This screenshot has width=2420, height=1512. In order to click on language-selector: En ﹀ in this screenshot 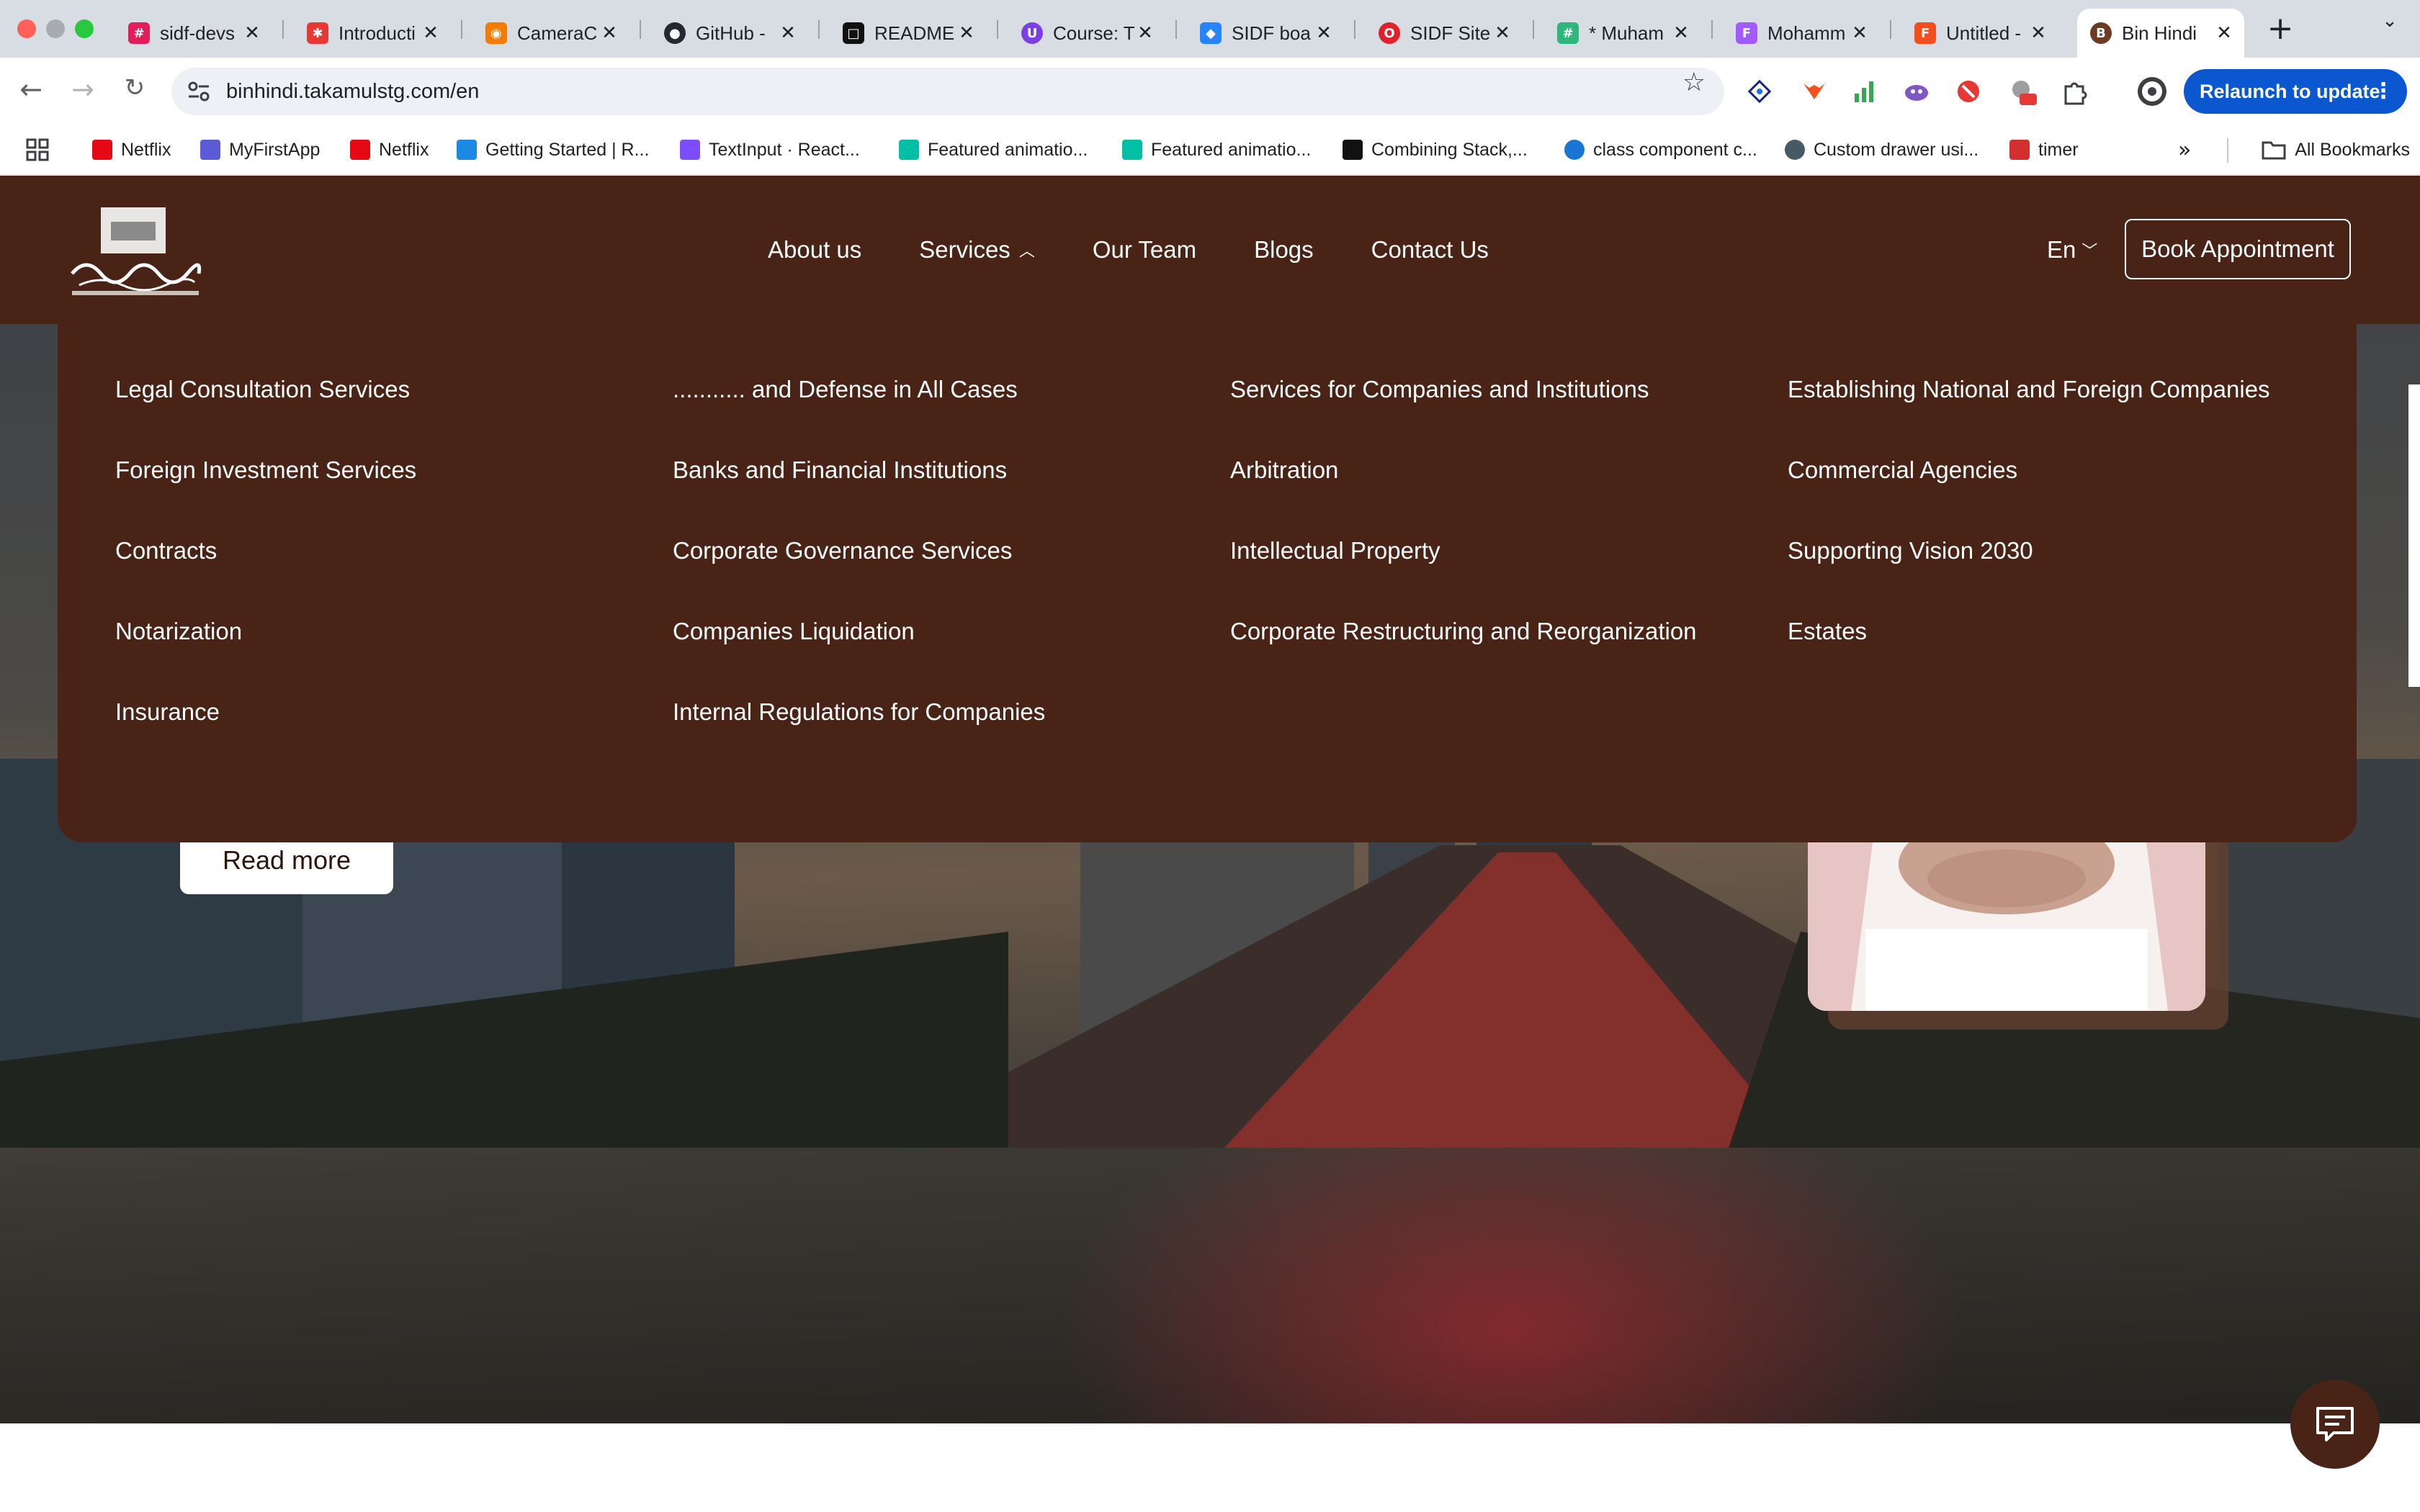, I will do `click(2072, 250)`.